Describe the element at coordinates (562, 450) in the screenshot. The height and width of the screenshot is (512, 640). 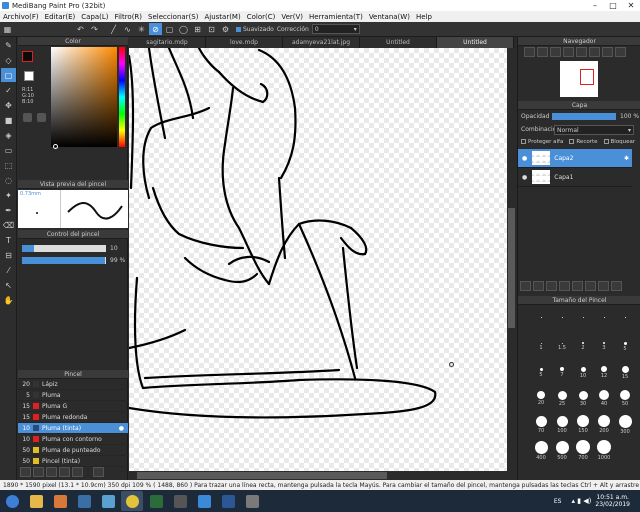
I see `brush-size-option: 500` at that location.